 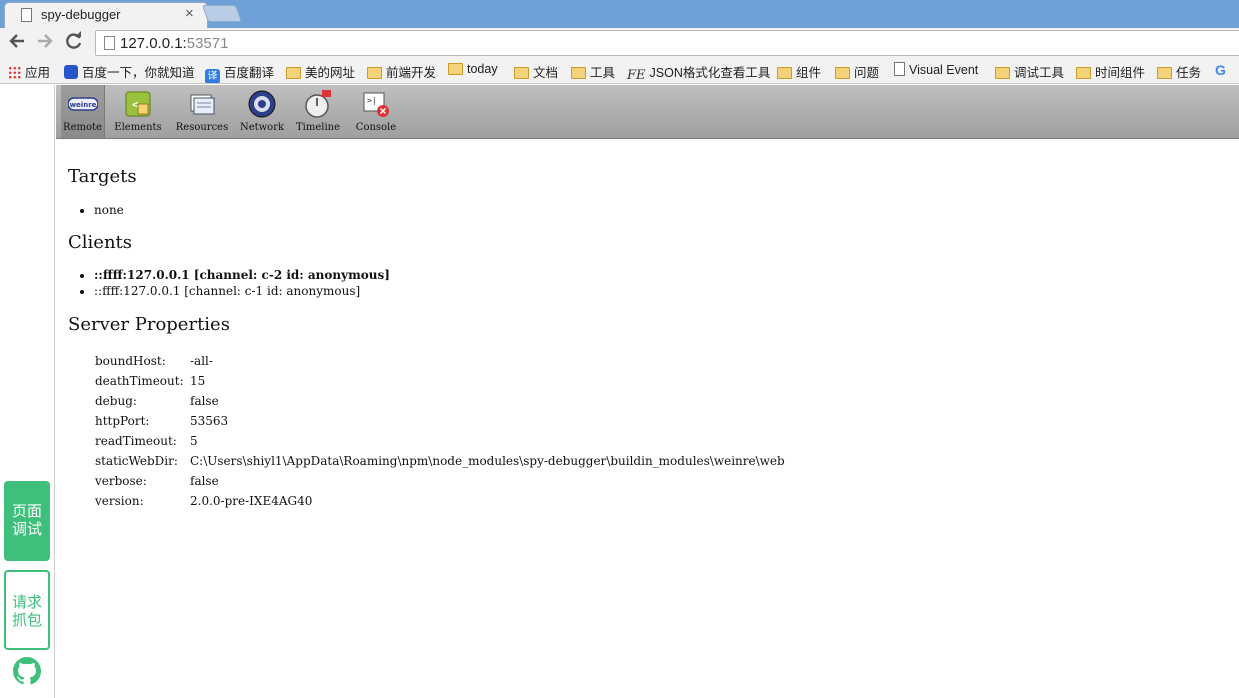 What do you see at coordinates (189, 13) in the screenshot?
I see `close-icon: ×` at bounding box center [189, 13].